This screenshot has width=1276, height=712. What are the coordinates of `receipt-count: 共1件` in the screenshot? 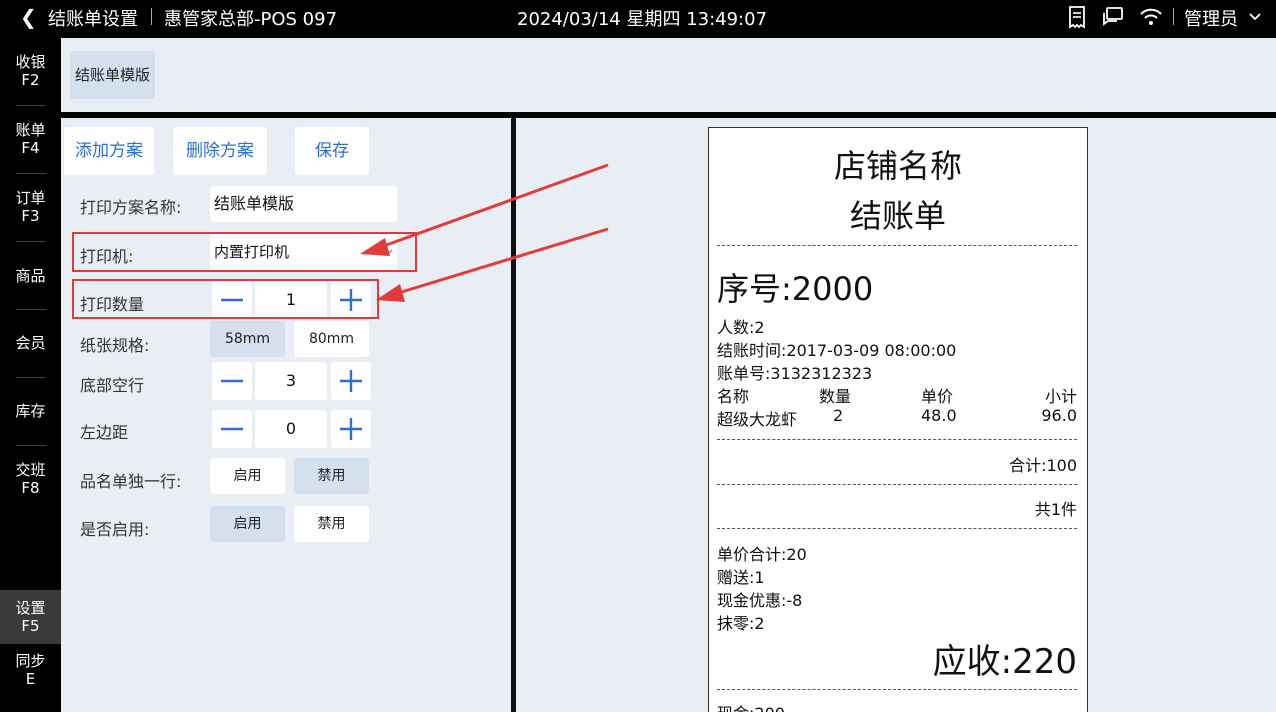 It's located at (1055, 509).